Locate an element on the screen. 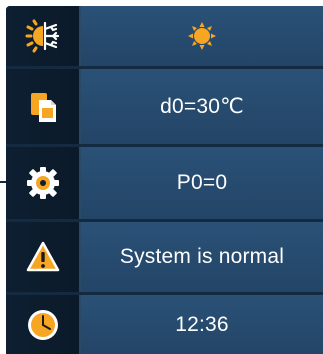 The height and width of the screenshot is (354, 323). side-tick is located at coordinates (3, 182).